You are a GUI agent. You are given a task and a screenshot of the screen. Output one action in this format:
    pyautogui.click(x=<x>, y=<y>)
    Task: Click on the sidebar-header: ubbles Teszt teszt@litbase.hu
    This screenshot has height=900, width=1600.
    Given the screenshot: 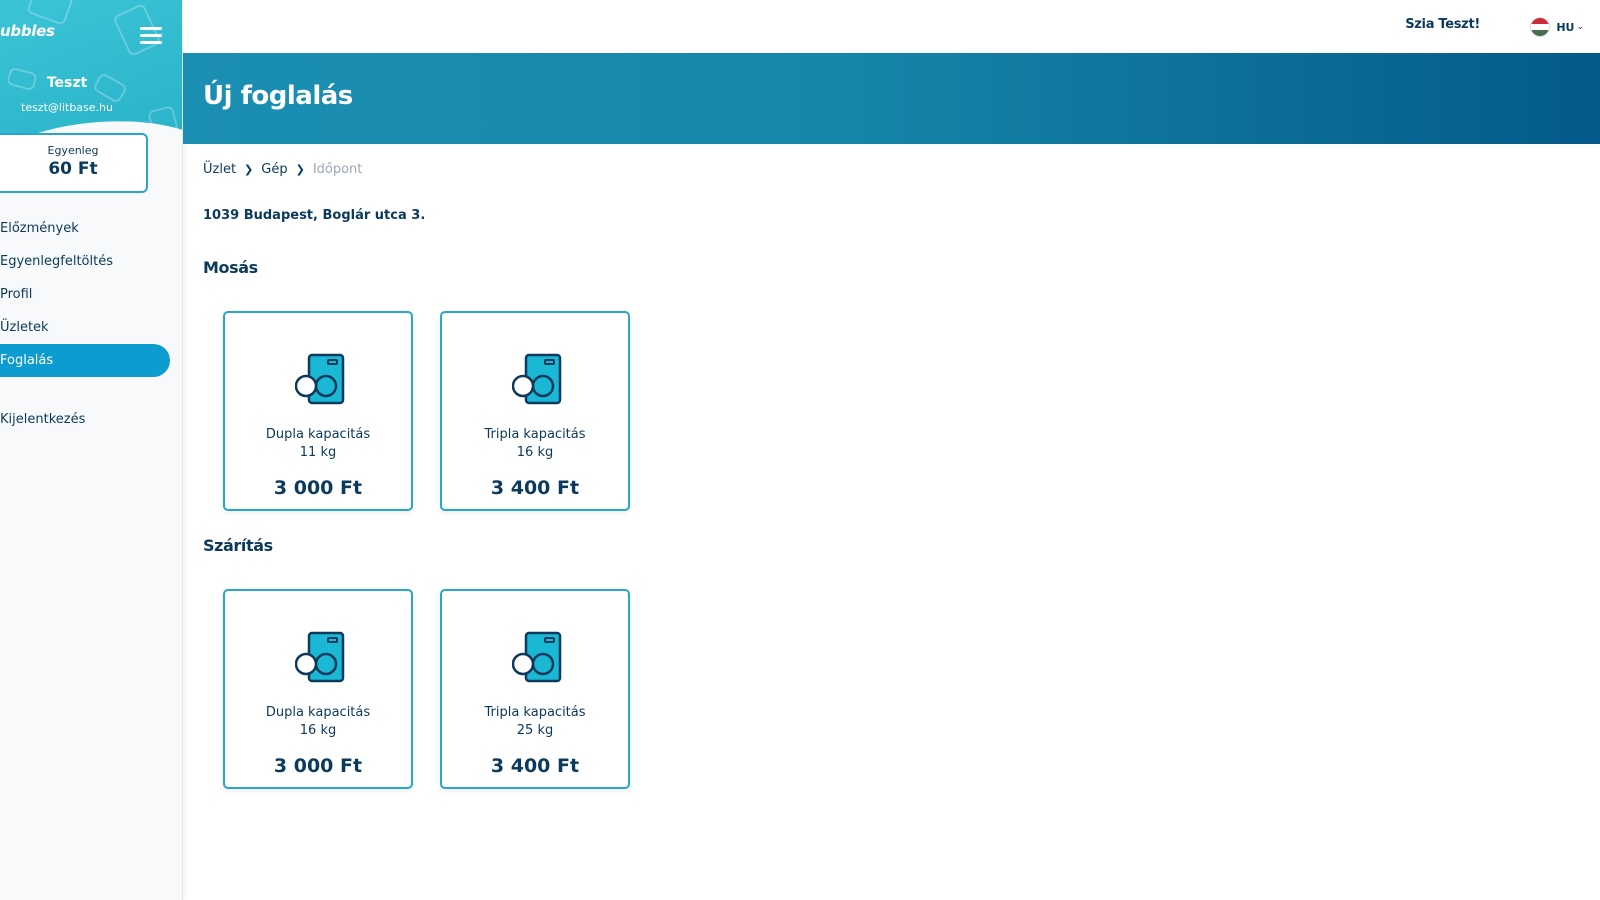 What is the action you would take?
    pyautogui.click(x=91, y=70)
    